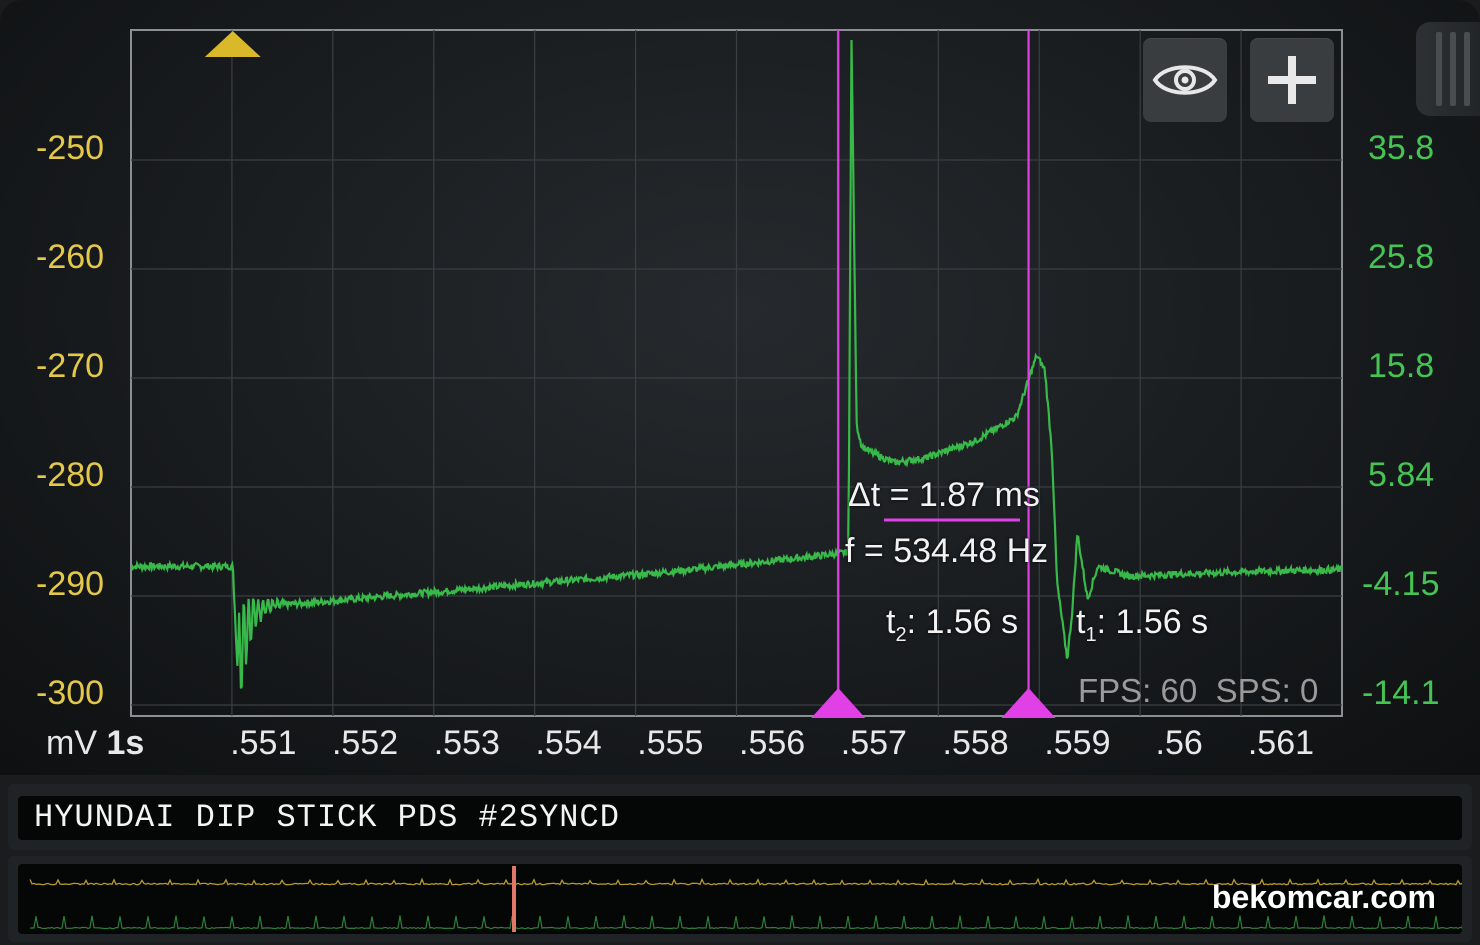 This screenshot has width=1480, height=945. Describe the element at coordinates (1267, 690) in the screenshot. I see `sps-value: SPS: 0` at that location.